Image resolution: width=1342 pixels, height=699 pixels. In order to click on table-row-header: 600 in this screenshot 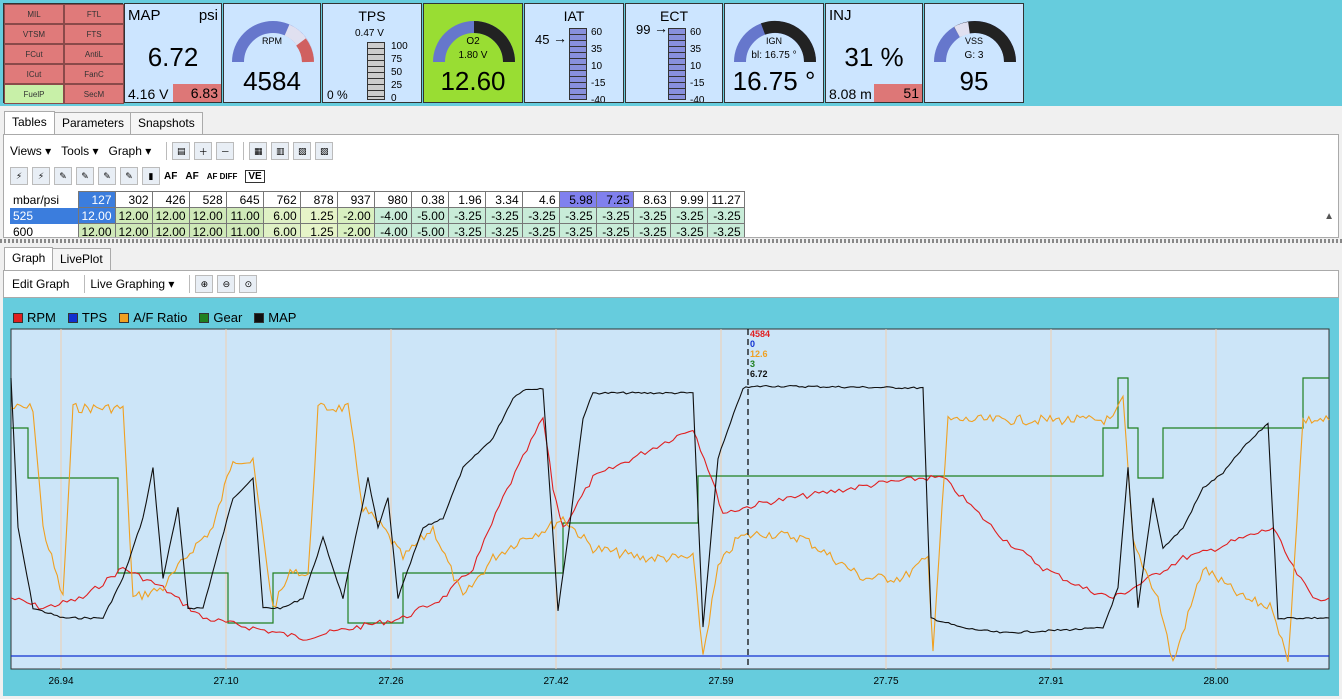, I will do `click(44, 231)`.